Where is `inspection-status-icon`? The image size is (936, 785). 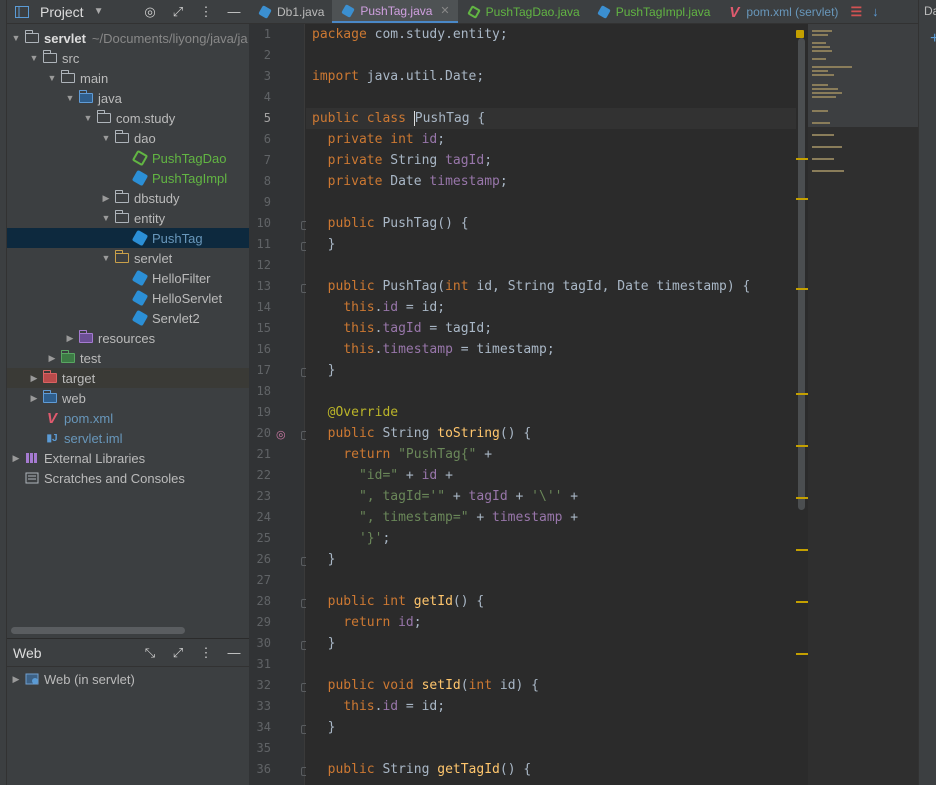 inspection-status-icon is located at coordinates (800, 34).